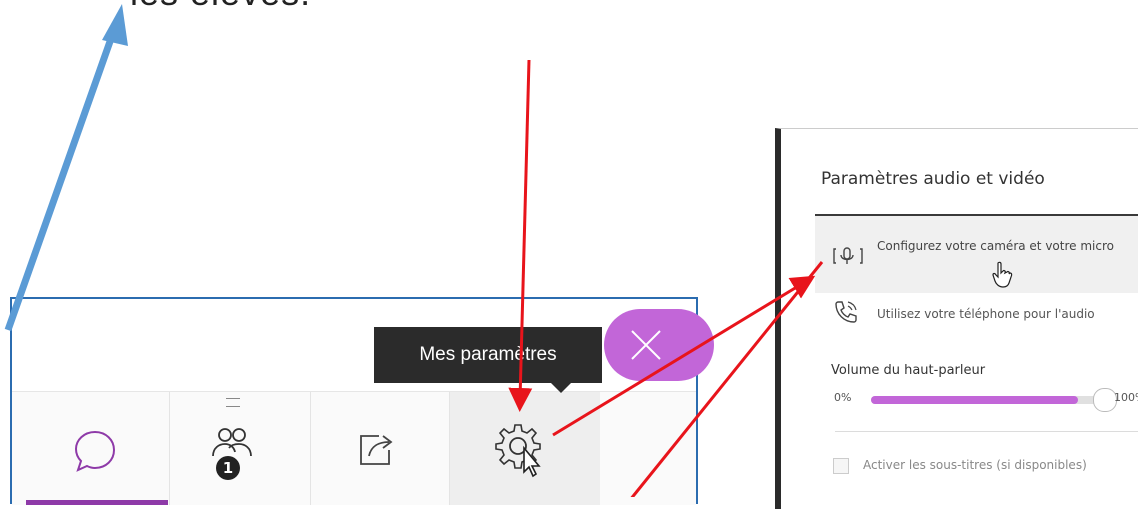 This screenshot has width=1138, height=509. I want to click on blue-arrowhead, so click(115, 25).